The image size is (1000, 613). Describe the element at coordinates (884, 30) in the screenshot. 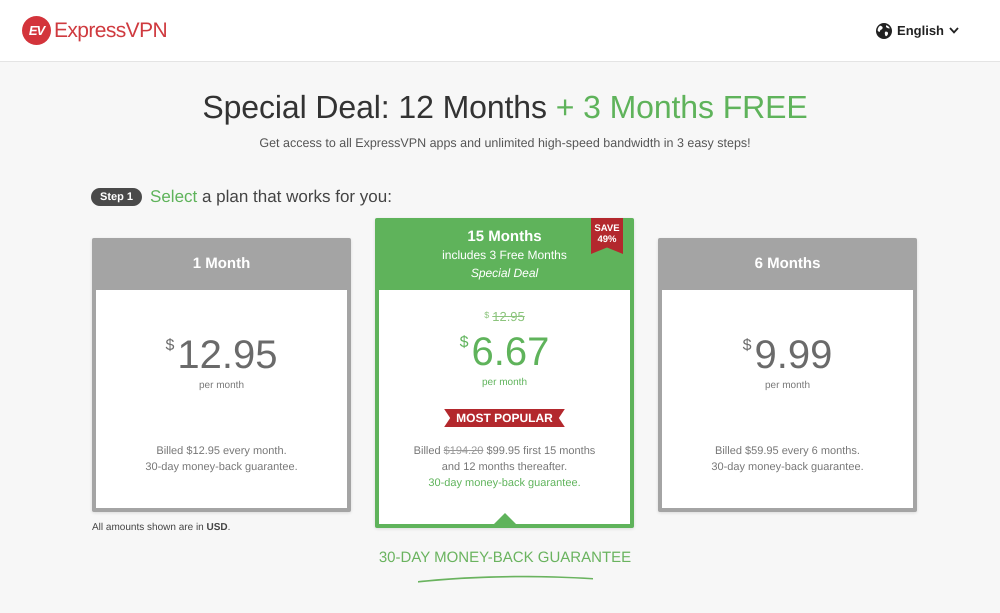

I see `globe-icon` at that location.